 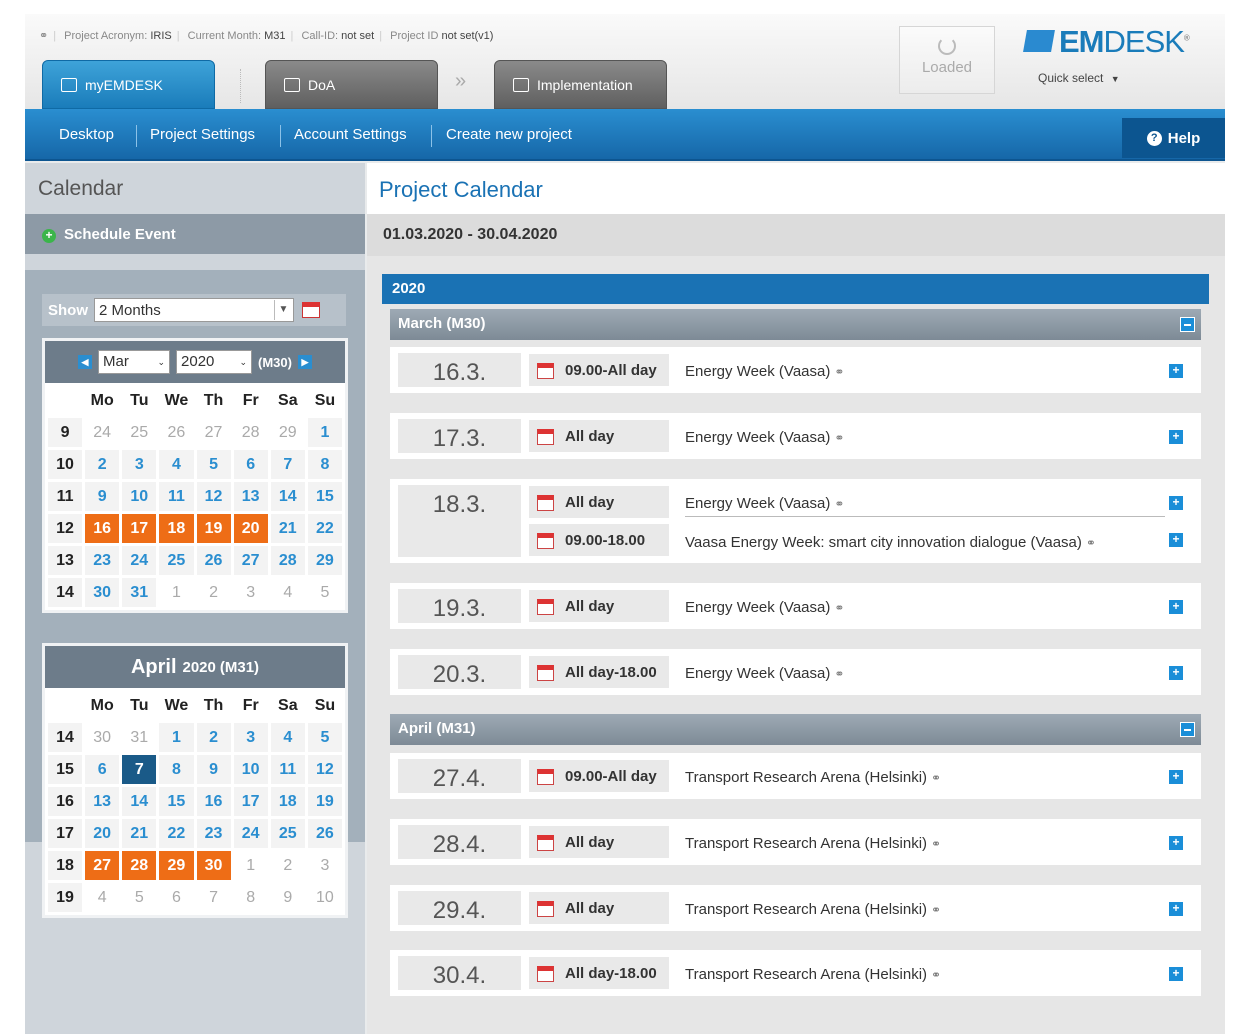 What do you see at coordinates (43, 36) in the screenshot?
I see `link-icon: ⚭` at bounding box center [43, 36].